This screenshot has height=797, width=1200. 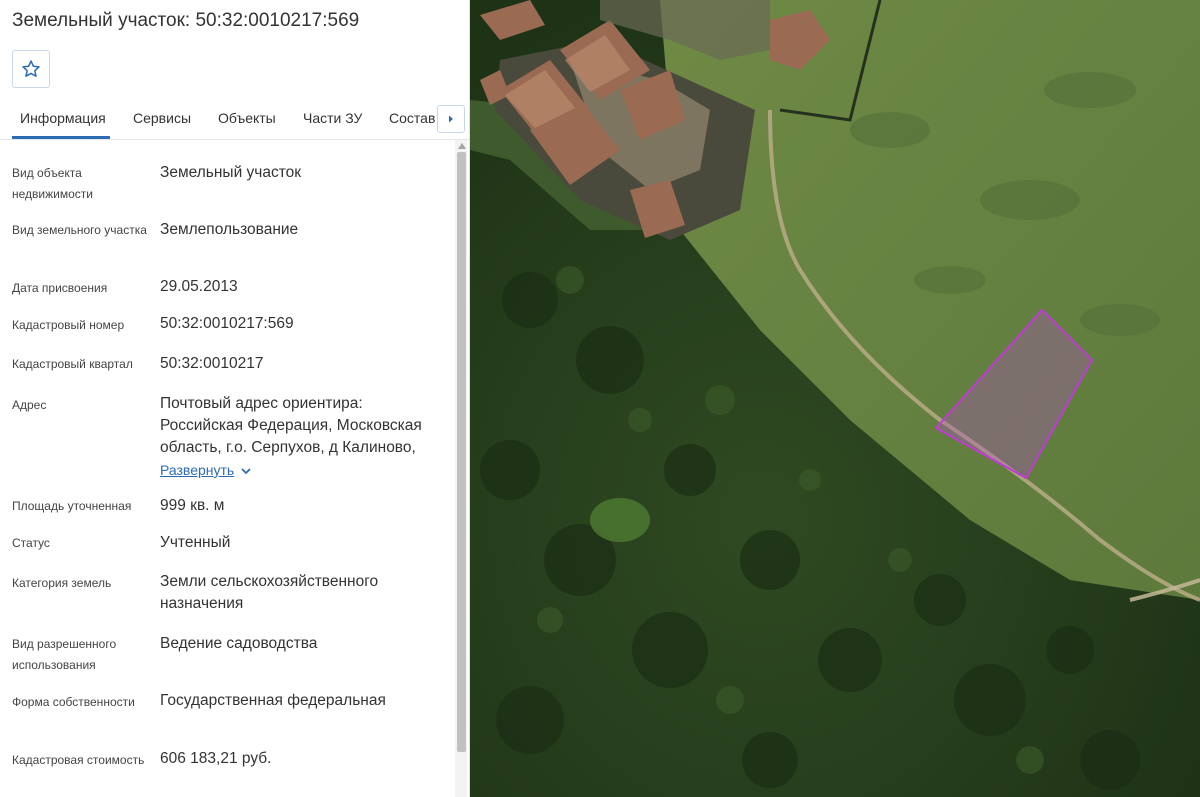 What do you see at coordinates (412, 118) in the screenshot?
I see `tab-composition: Состав` at bounding box center [412, 118].